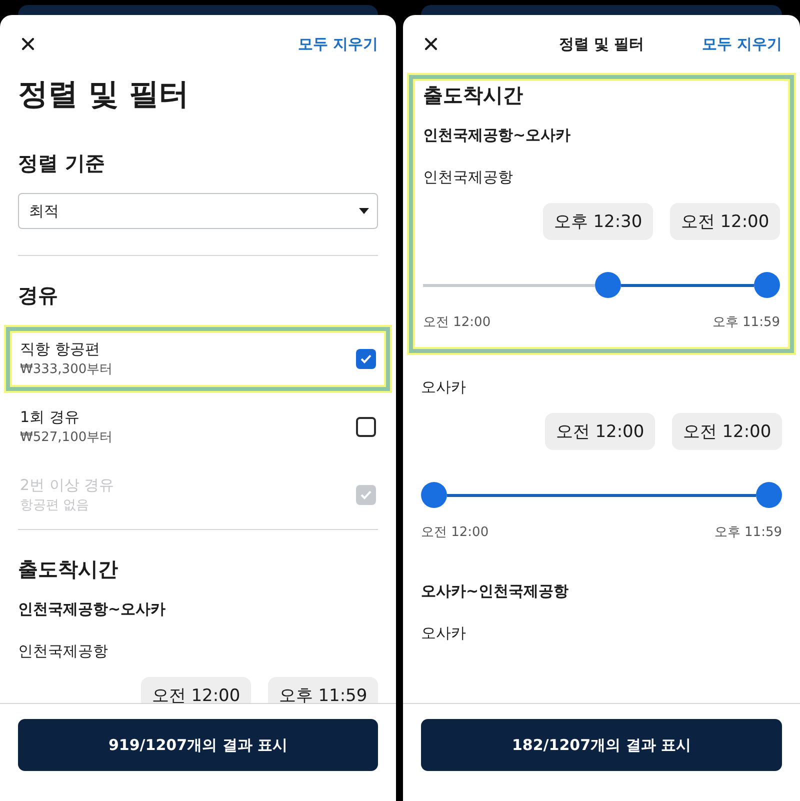 The height and width of the screenshot is (801, 800). I want to click on time-chip: 오후 11:59, so click(323, 690).